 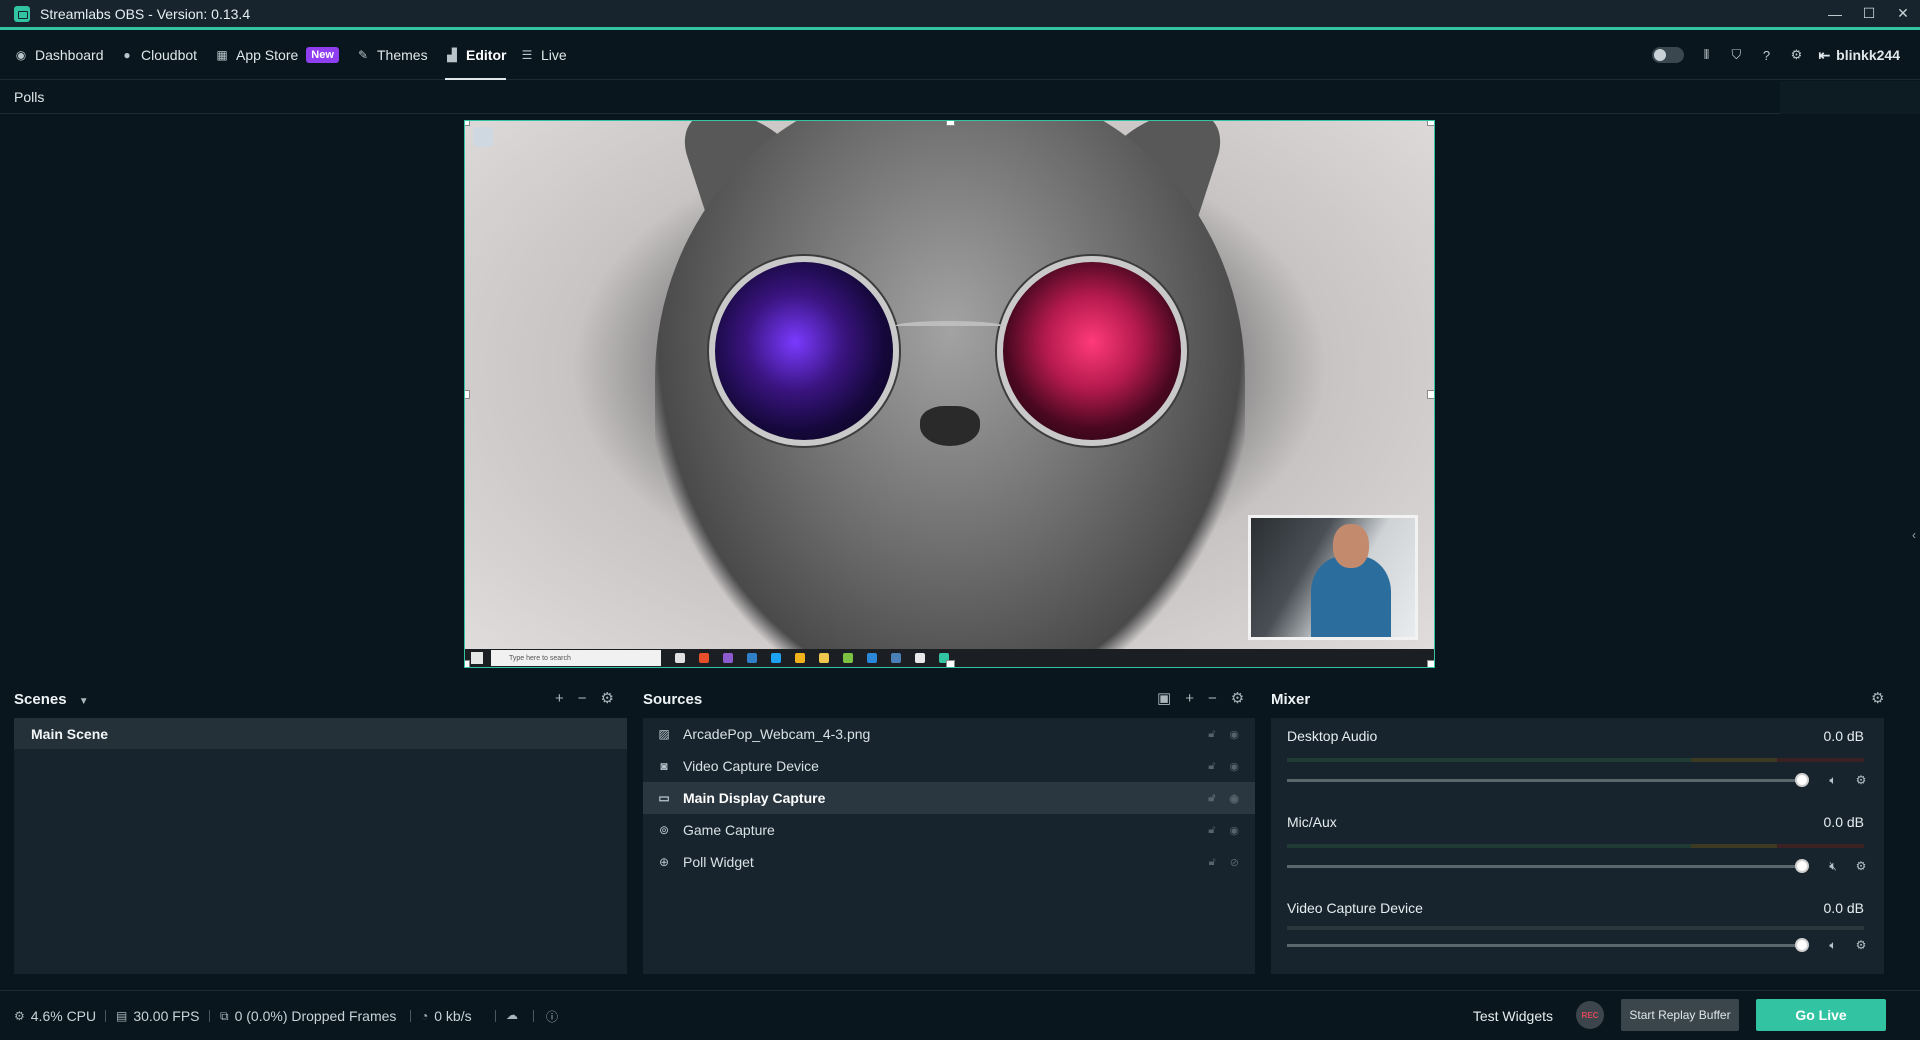 What do you see at coordinates (1706, 55) in the screenshot?
I see `studio-mode-icon: ⦀` at bounding box center [1706, 55].